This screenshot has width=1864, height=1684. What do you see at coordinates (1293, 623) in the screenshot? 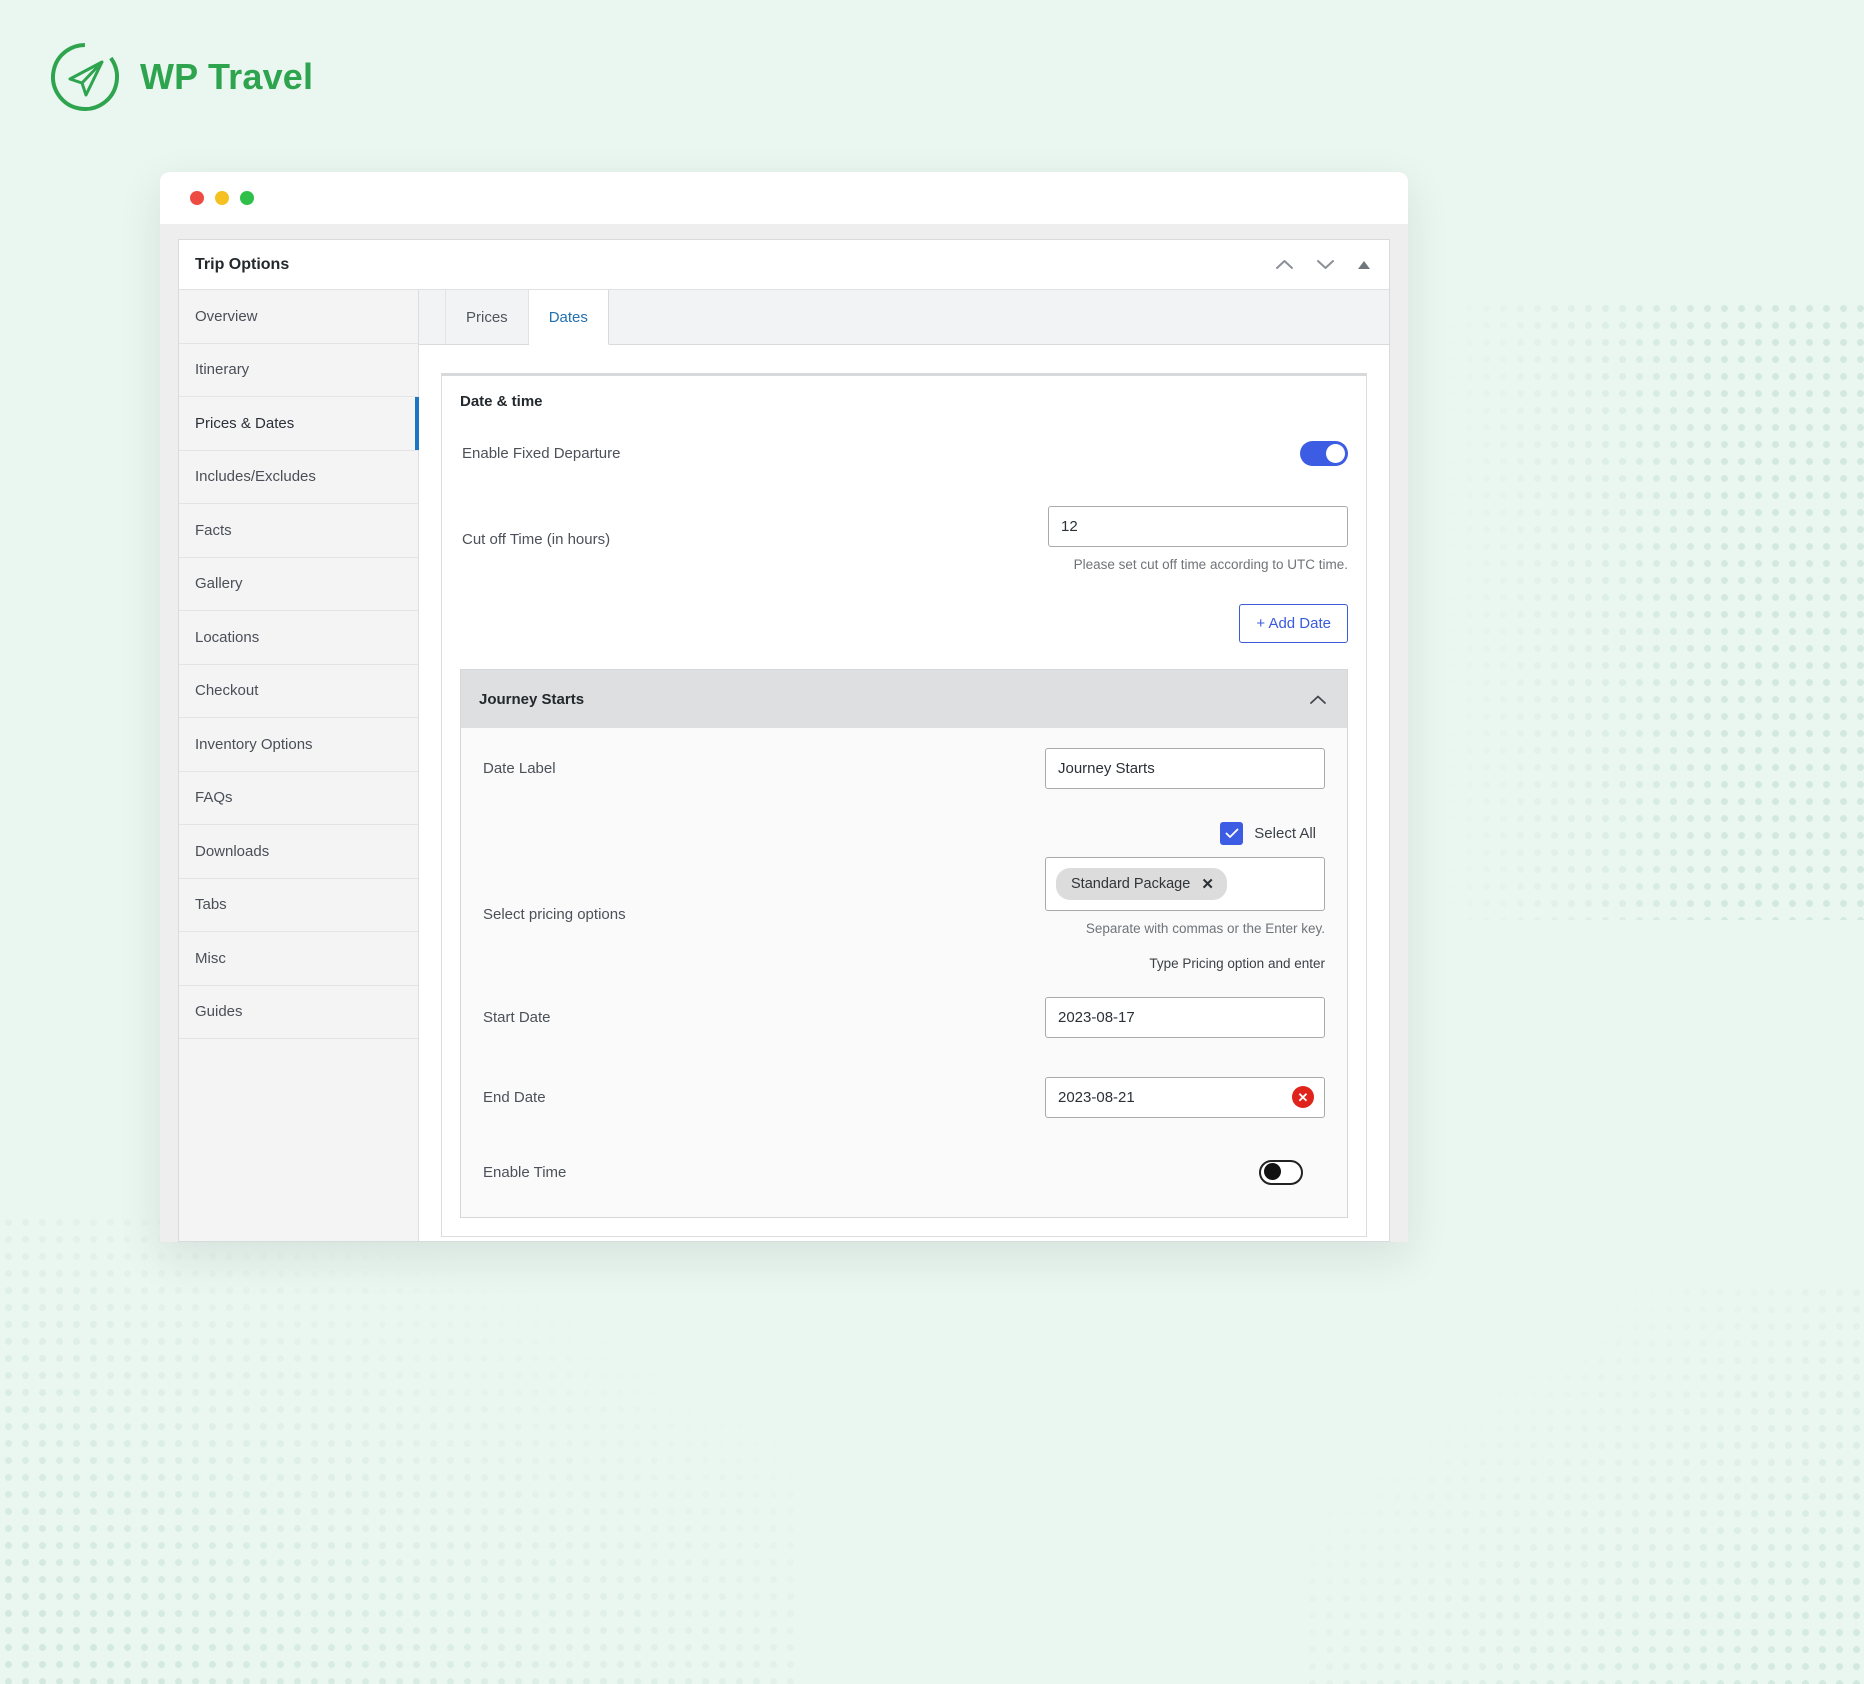
I see `add-date-button: + Add Date` at bounding box center [1293, 623].